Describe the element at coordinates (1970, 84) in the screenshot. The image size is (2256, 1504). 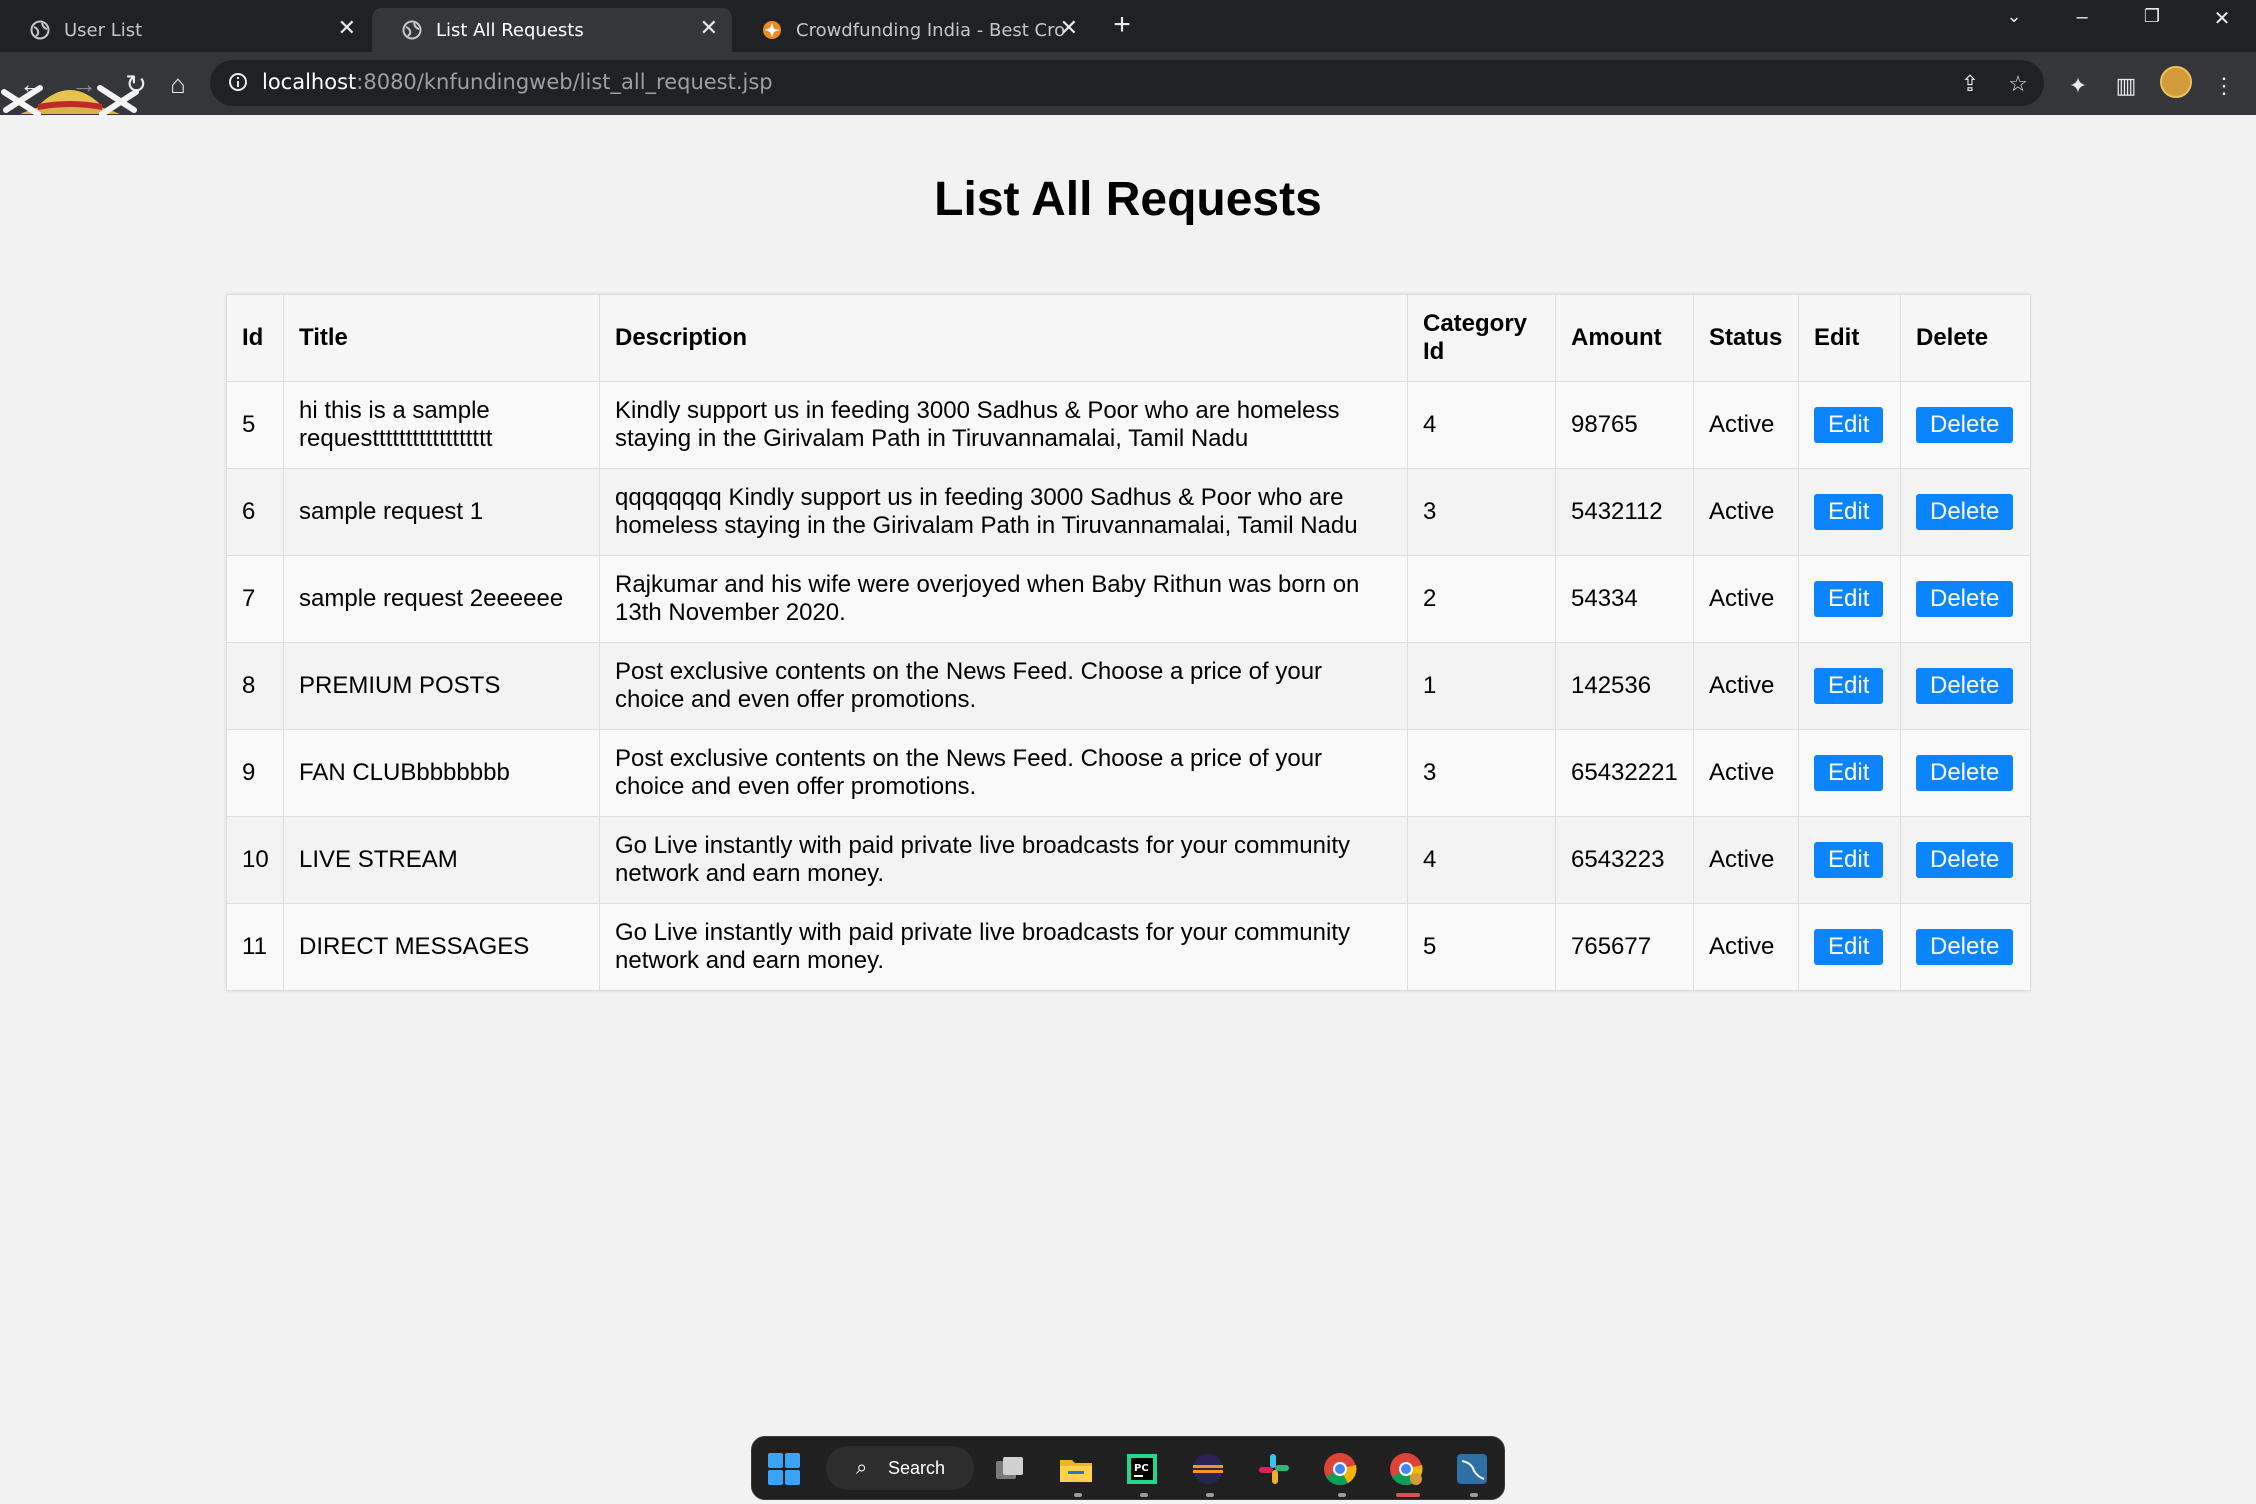
I see `share-icon: ⇪` at that location.